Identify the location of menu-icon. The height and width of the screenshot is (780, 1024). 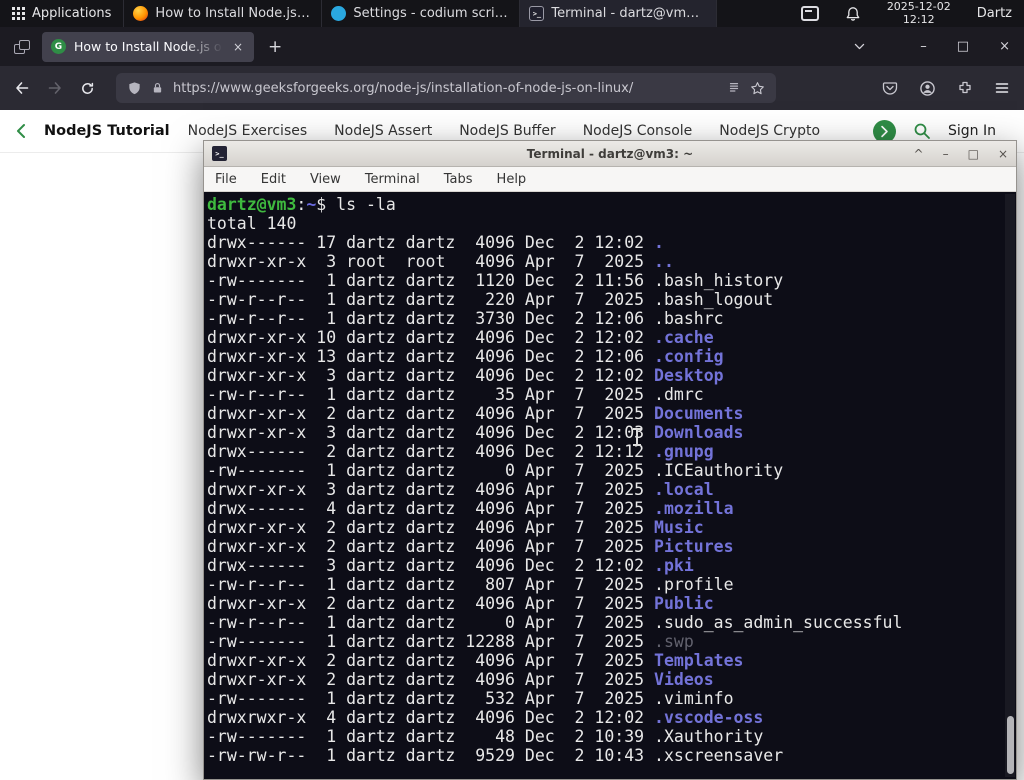
(1002, 88).